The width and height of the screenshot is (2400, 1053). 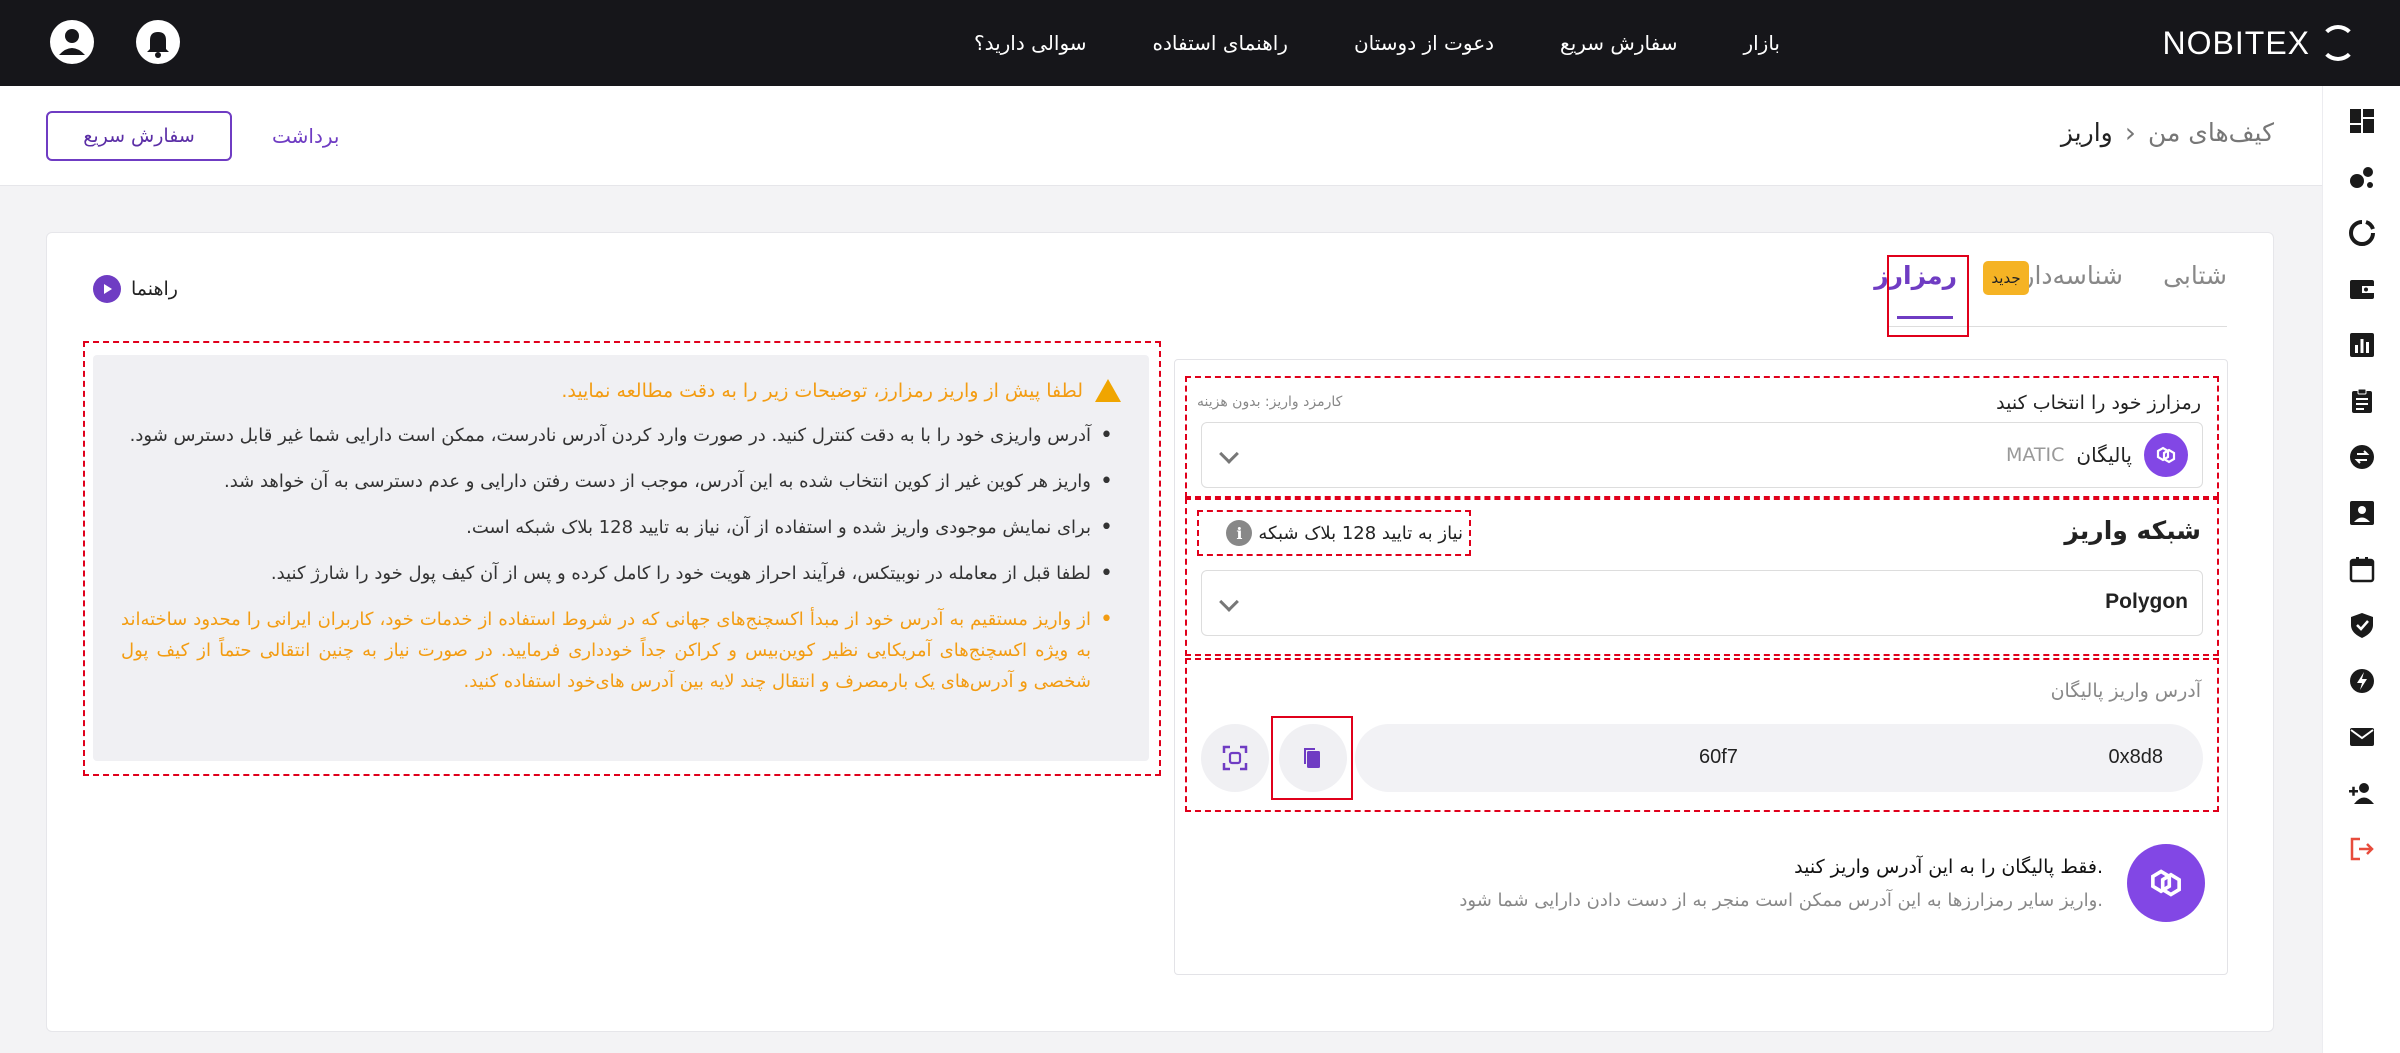 I want to click on qr-code-button, so click(x=1235, y=758).